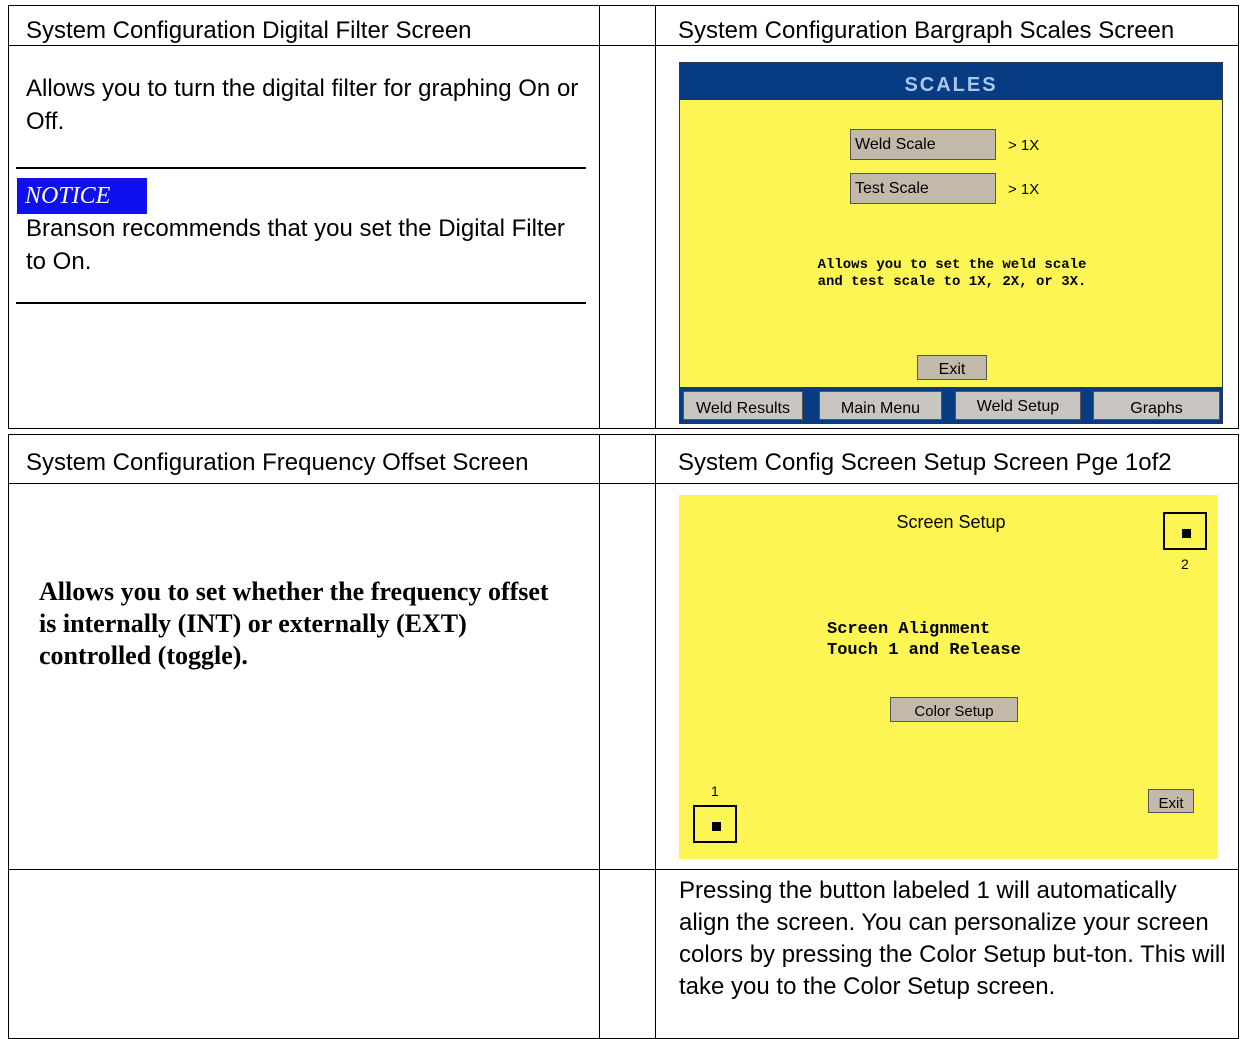 Image resolution: width=1244 pixels, height=1039 pixels. What do you see at coordinates (301, 303) in the screenshot?
I see `notice-bottom-rule` at bounding box center [301, 303].